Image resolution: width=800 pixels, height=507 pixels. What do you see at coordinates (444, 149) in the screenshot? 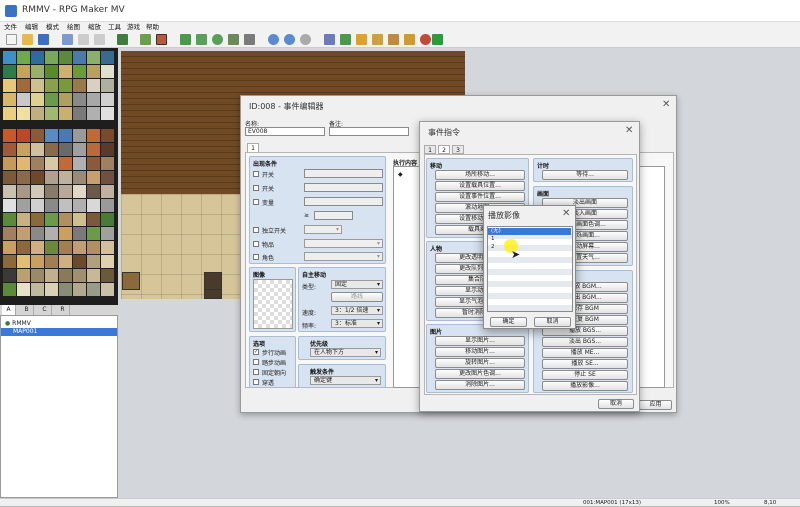
I see `command-tab-2: 2` at bounding box center [444, 149].